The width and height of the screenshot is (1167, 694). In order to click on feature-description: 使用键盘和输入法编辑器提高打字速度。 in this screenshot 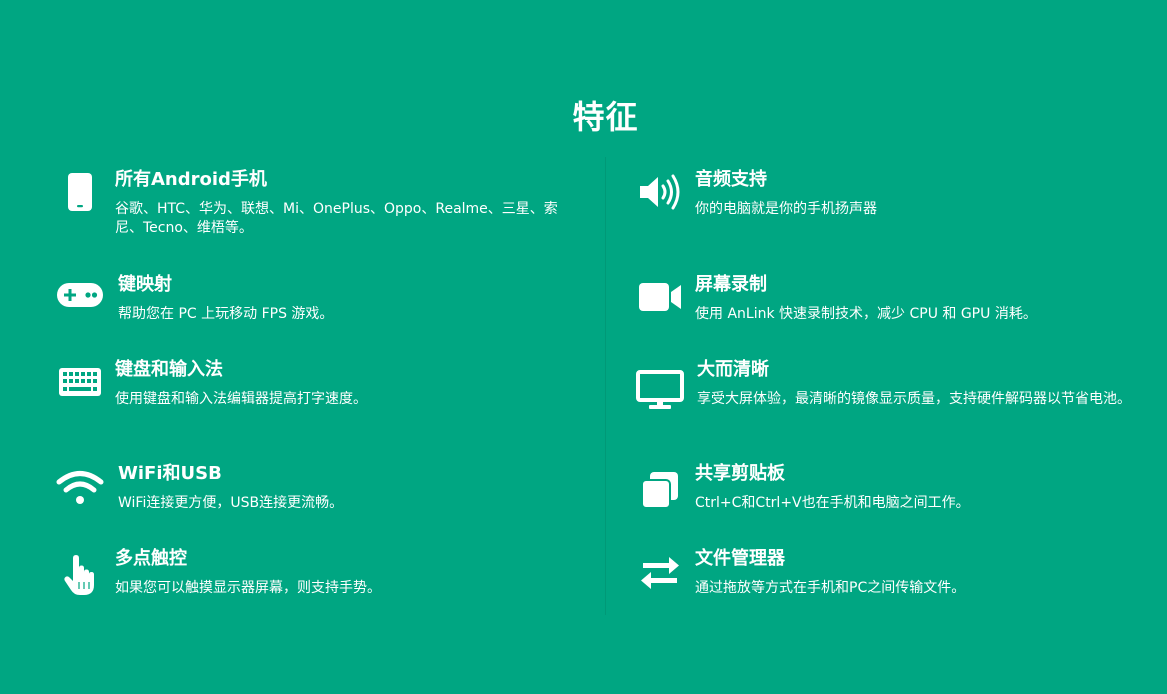, I will do `click(241, 399)`.